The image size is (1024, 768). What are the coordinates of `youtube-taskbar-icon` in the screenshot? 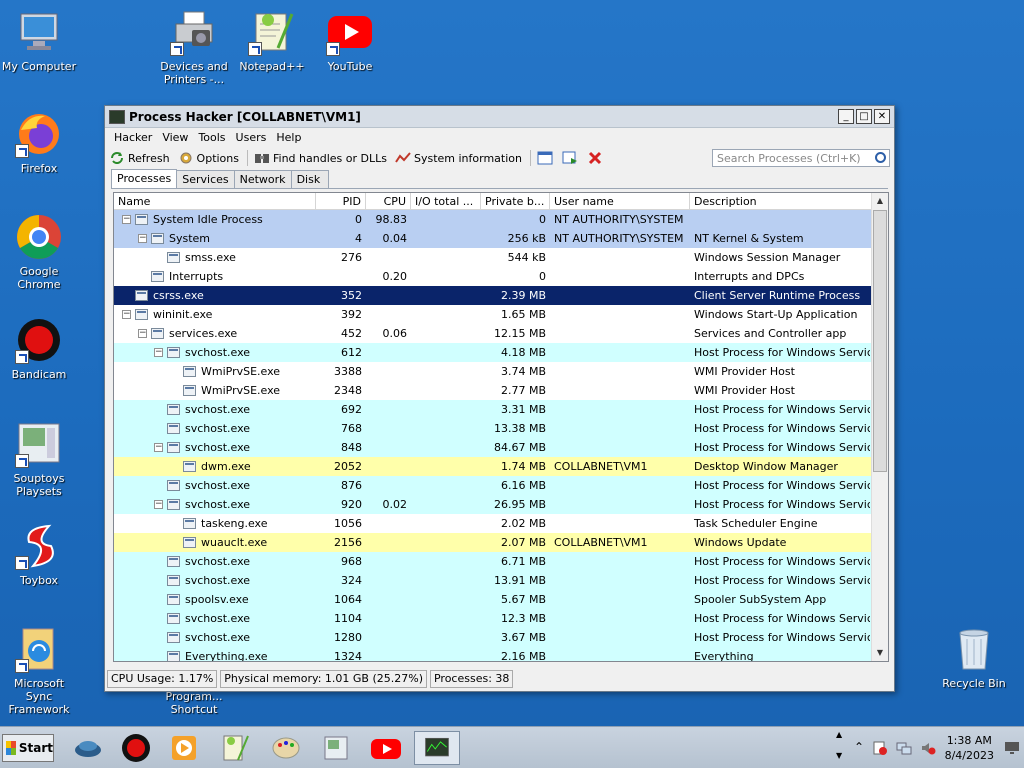 It's located at (386, 748).